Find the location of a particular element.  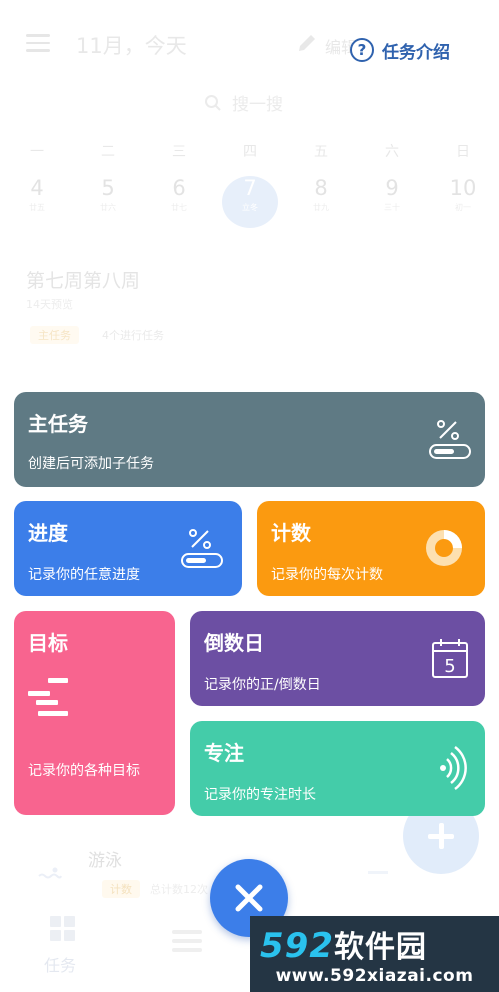

card-title: 进度 is located at coordinates (48, 533).